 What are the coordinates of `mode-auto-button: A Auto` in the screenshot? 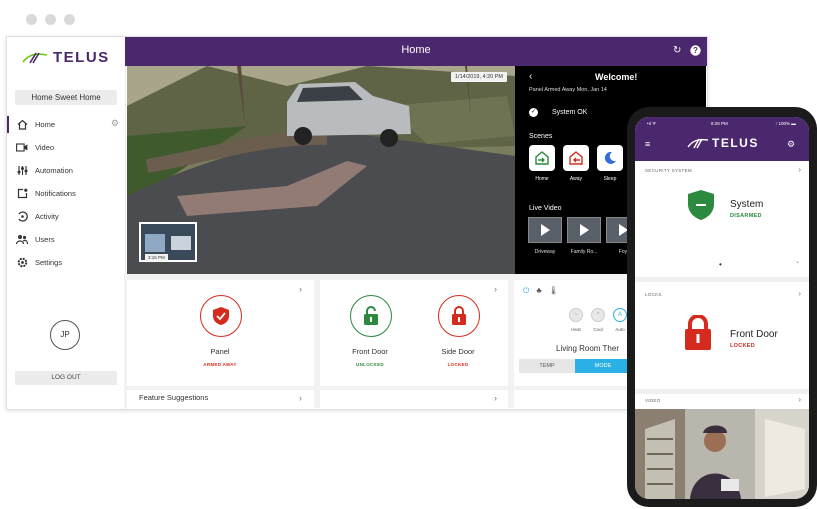 It's located at (620, 320).